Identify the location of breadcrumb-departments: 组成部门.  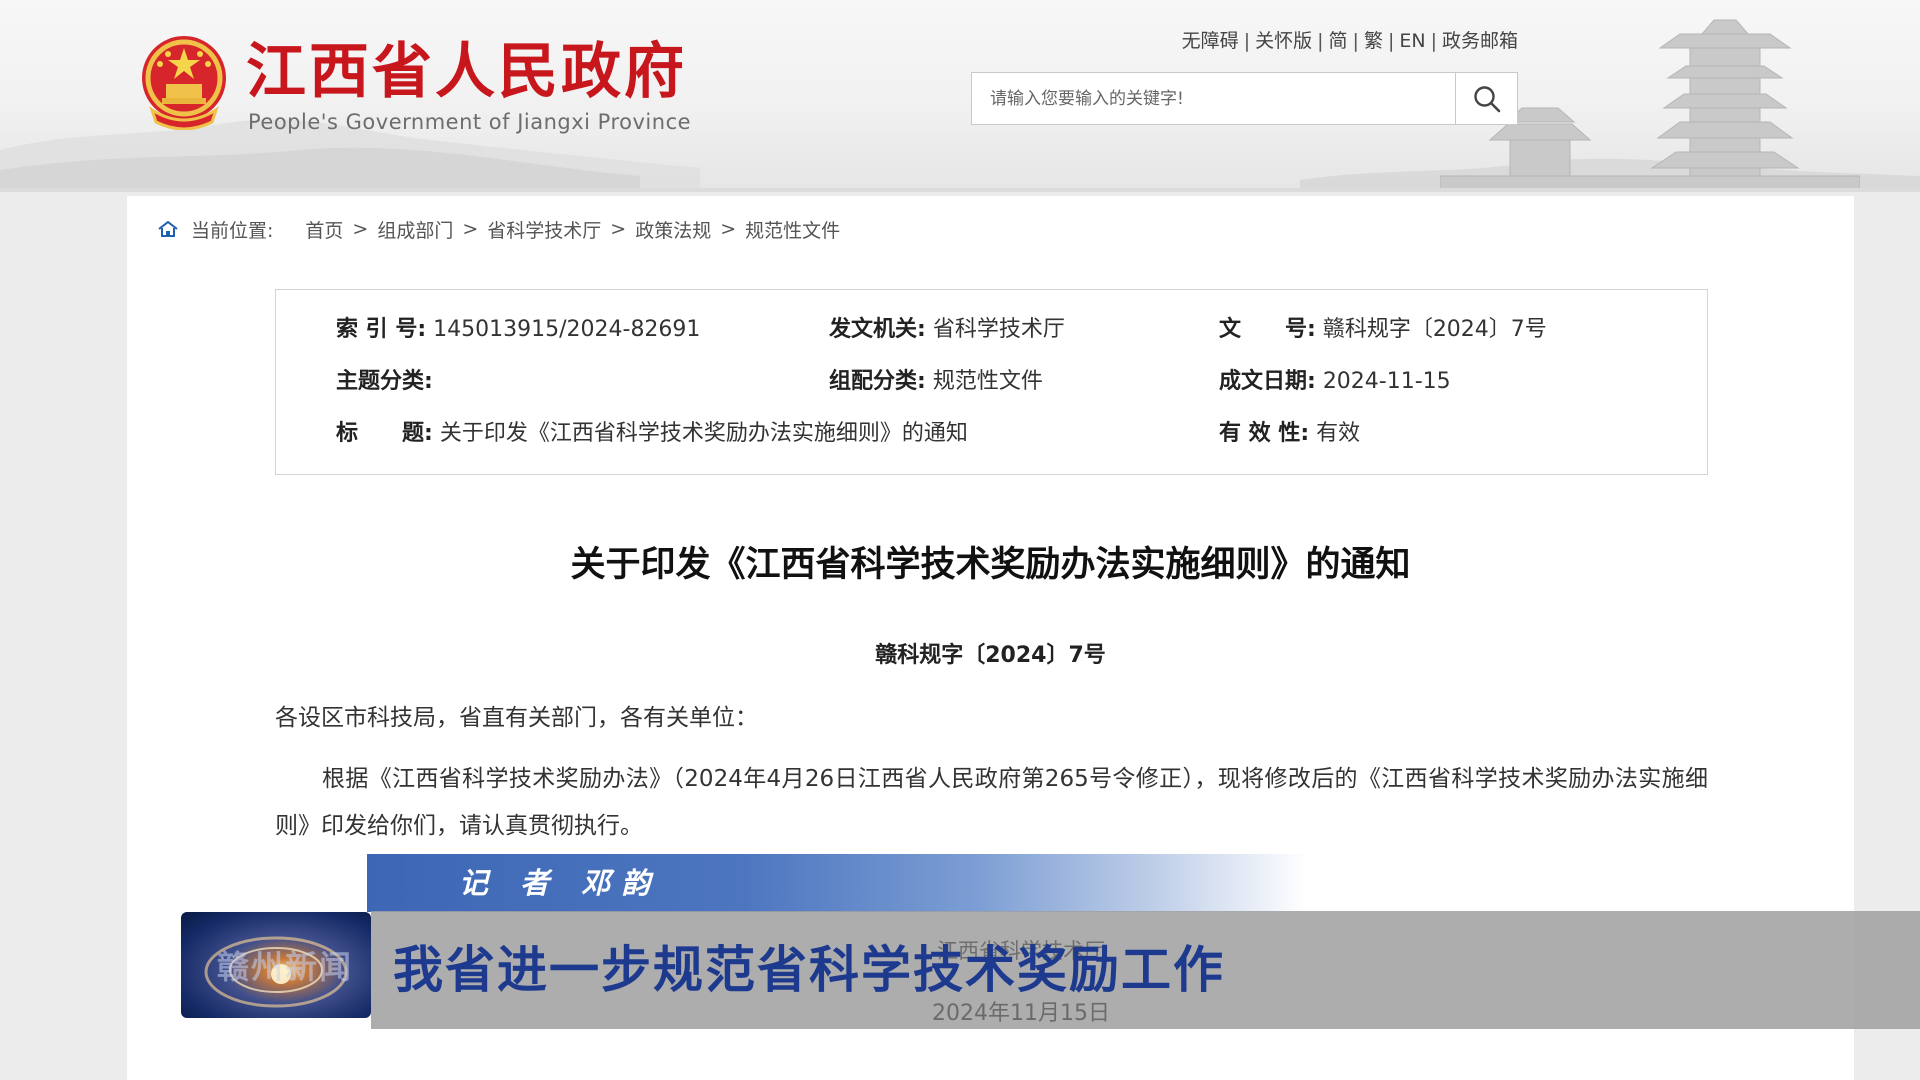
(415, 229).